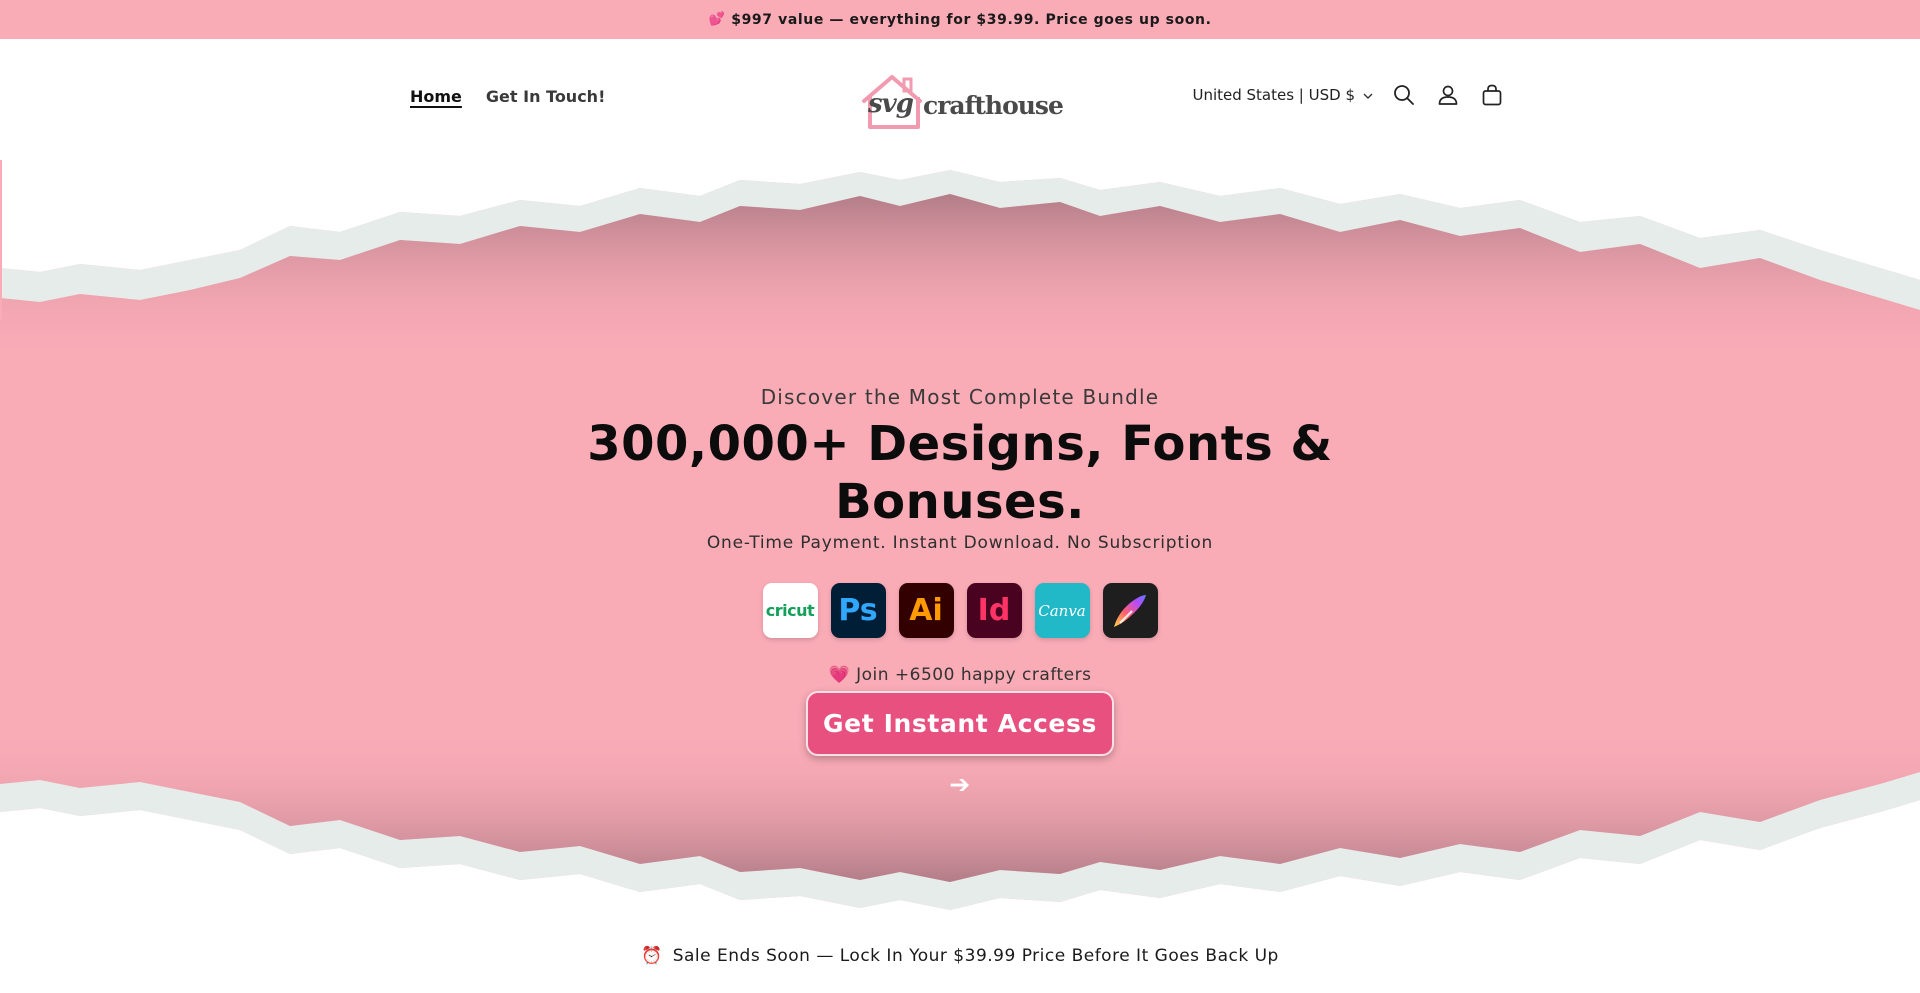 The height and width of the screenshot is (993, 1920). I want to click on account-icon, so click(1448, 95).